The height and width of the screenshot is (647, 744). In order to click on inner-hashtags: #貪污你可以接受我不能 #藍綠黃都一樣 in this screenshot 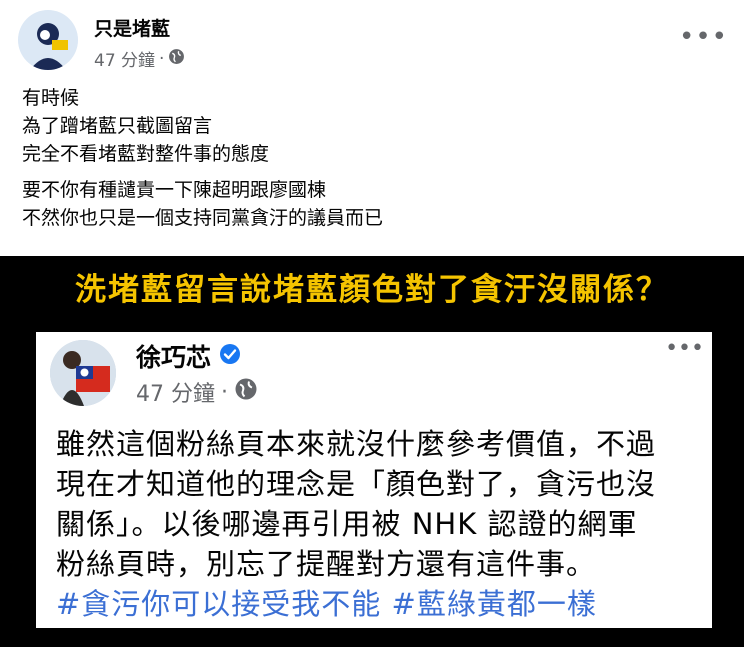, I will do `click(326, 604)`.